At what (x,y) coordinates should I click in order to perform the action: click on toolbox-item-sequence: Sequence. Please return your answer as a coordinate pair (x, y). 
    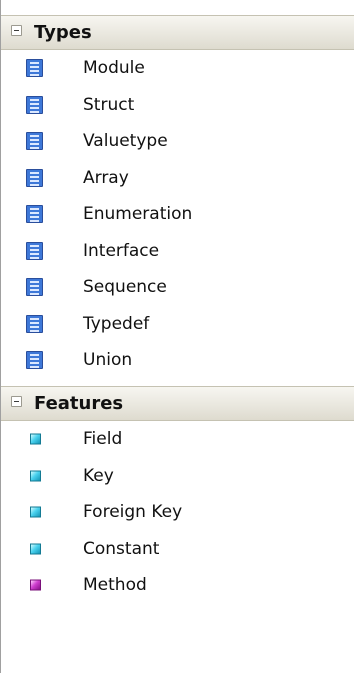
    Looking at the image, I should click on (177, 287).